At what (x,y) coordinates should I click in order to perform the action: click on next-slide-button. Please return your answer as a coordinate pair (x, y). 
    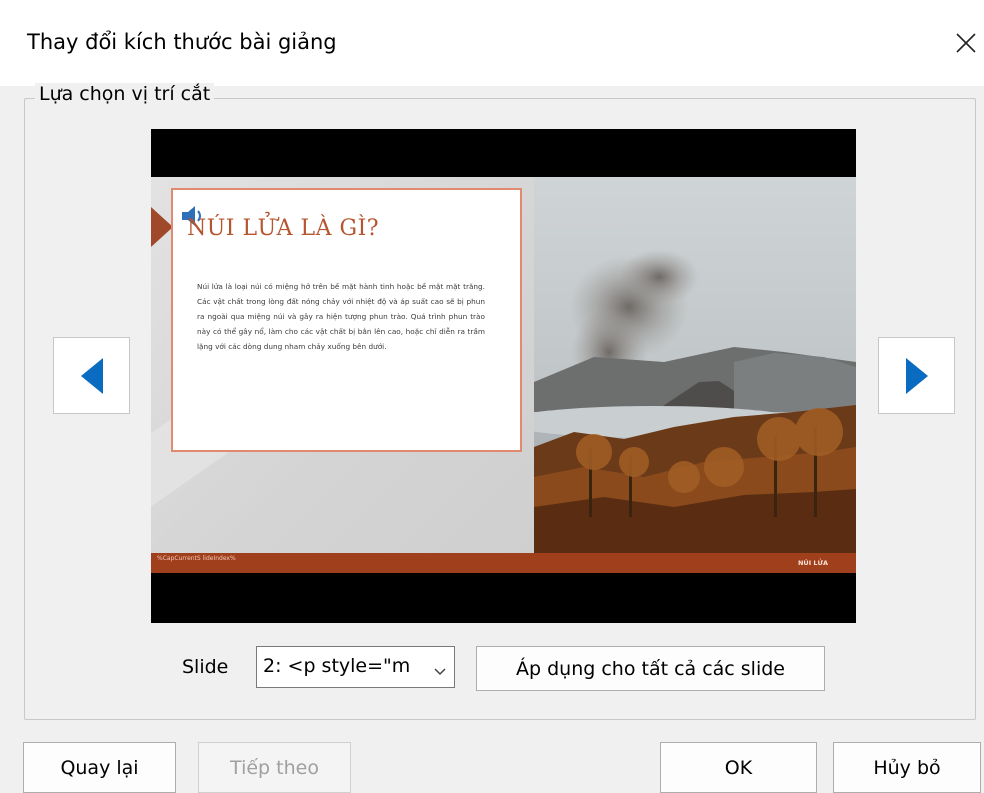
    Looking at the image, I should click on (916, 375).